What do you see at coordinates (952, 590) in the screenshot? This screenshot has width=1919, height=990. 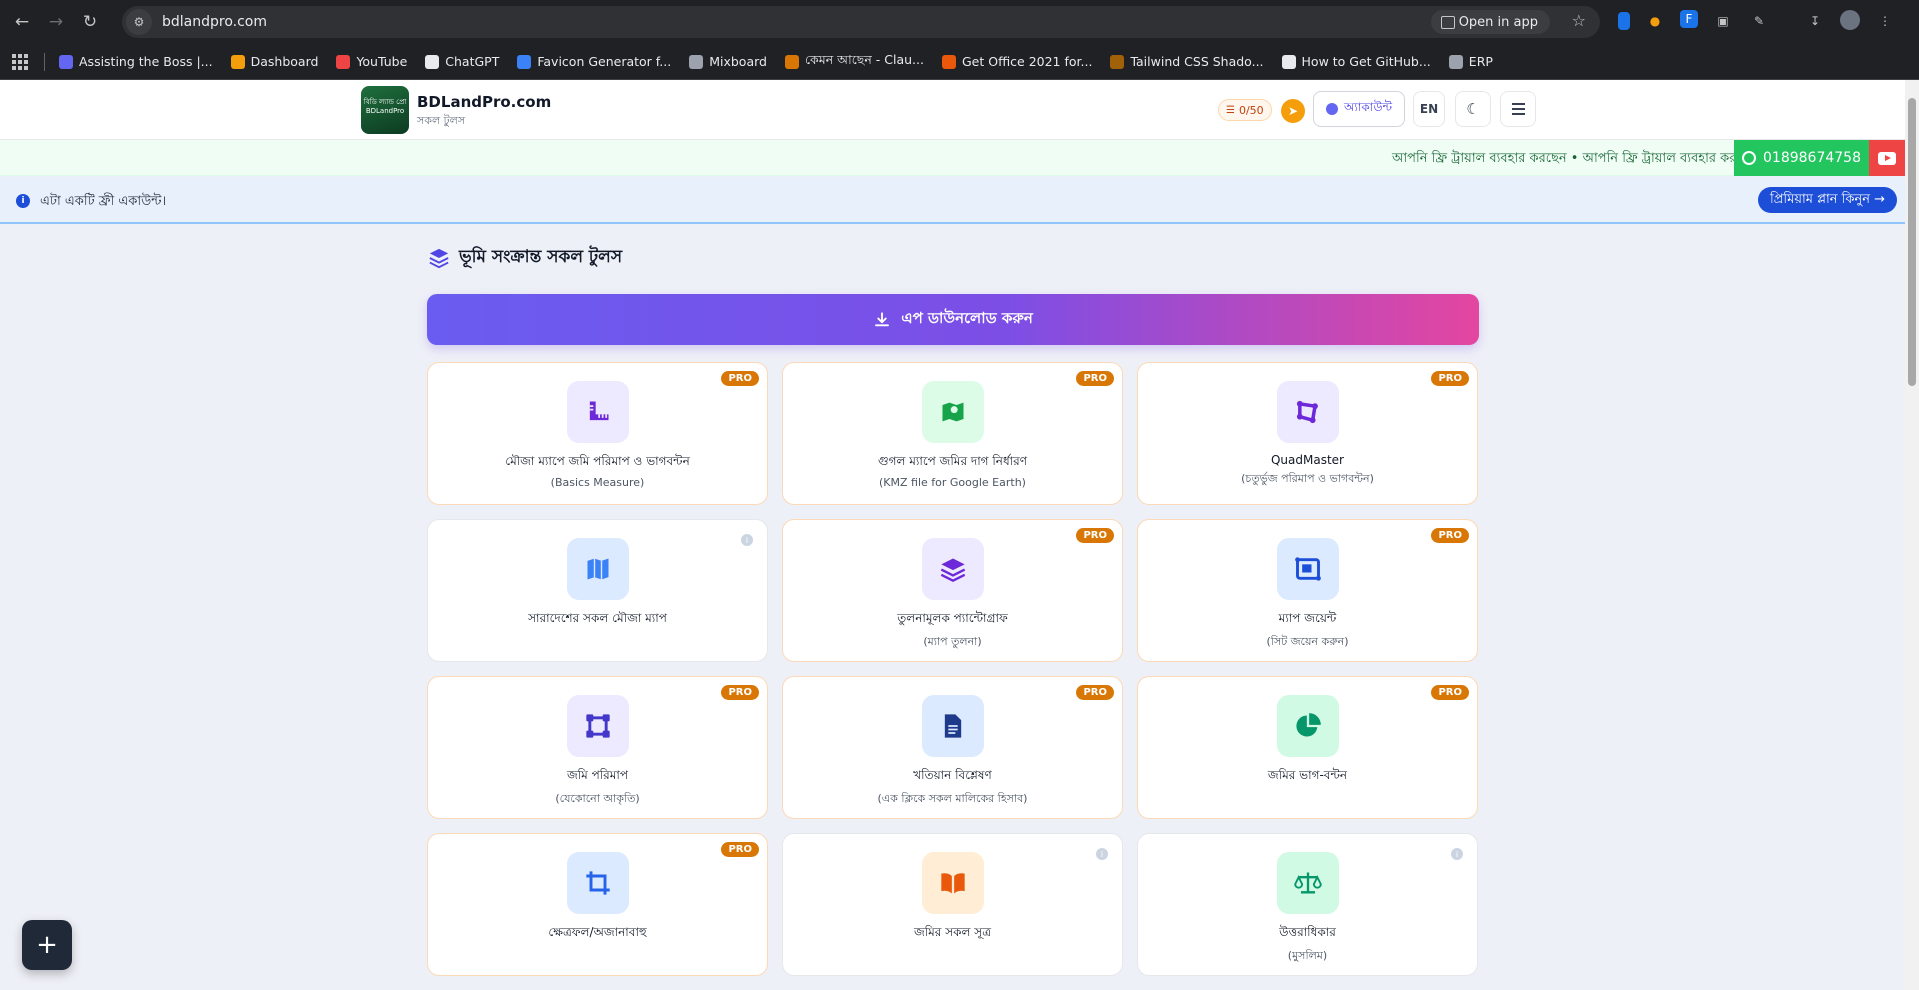 I see `tool-card: PRO তুলনামূলক প্যান্টোগ্রাফ (ম্যাপ তুলনা)` at bounding box center [952, 590].